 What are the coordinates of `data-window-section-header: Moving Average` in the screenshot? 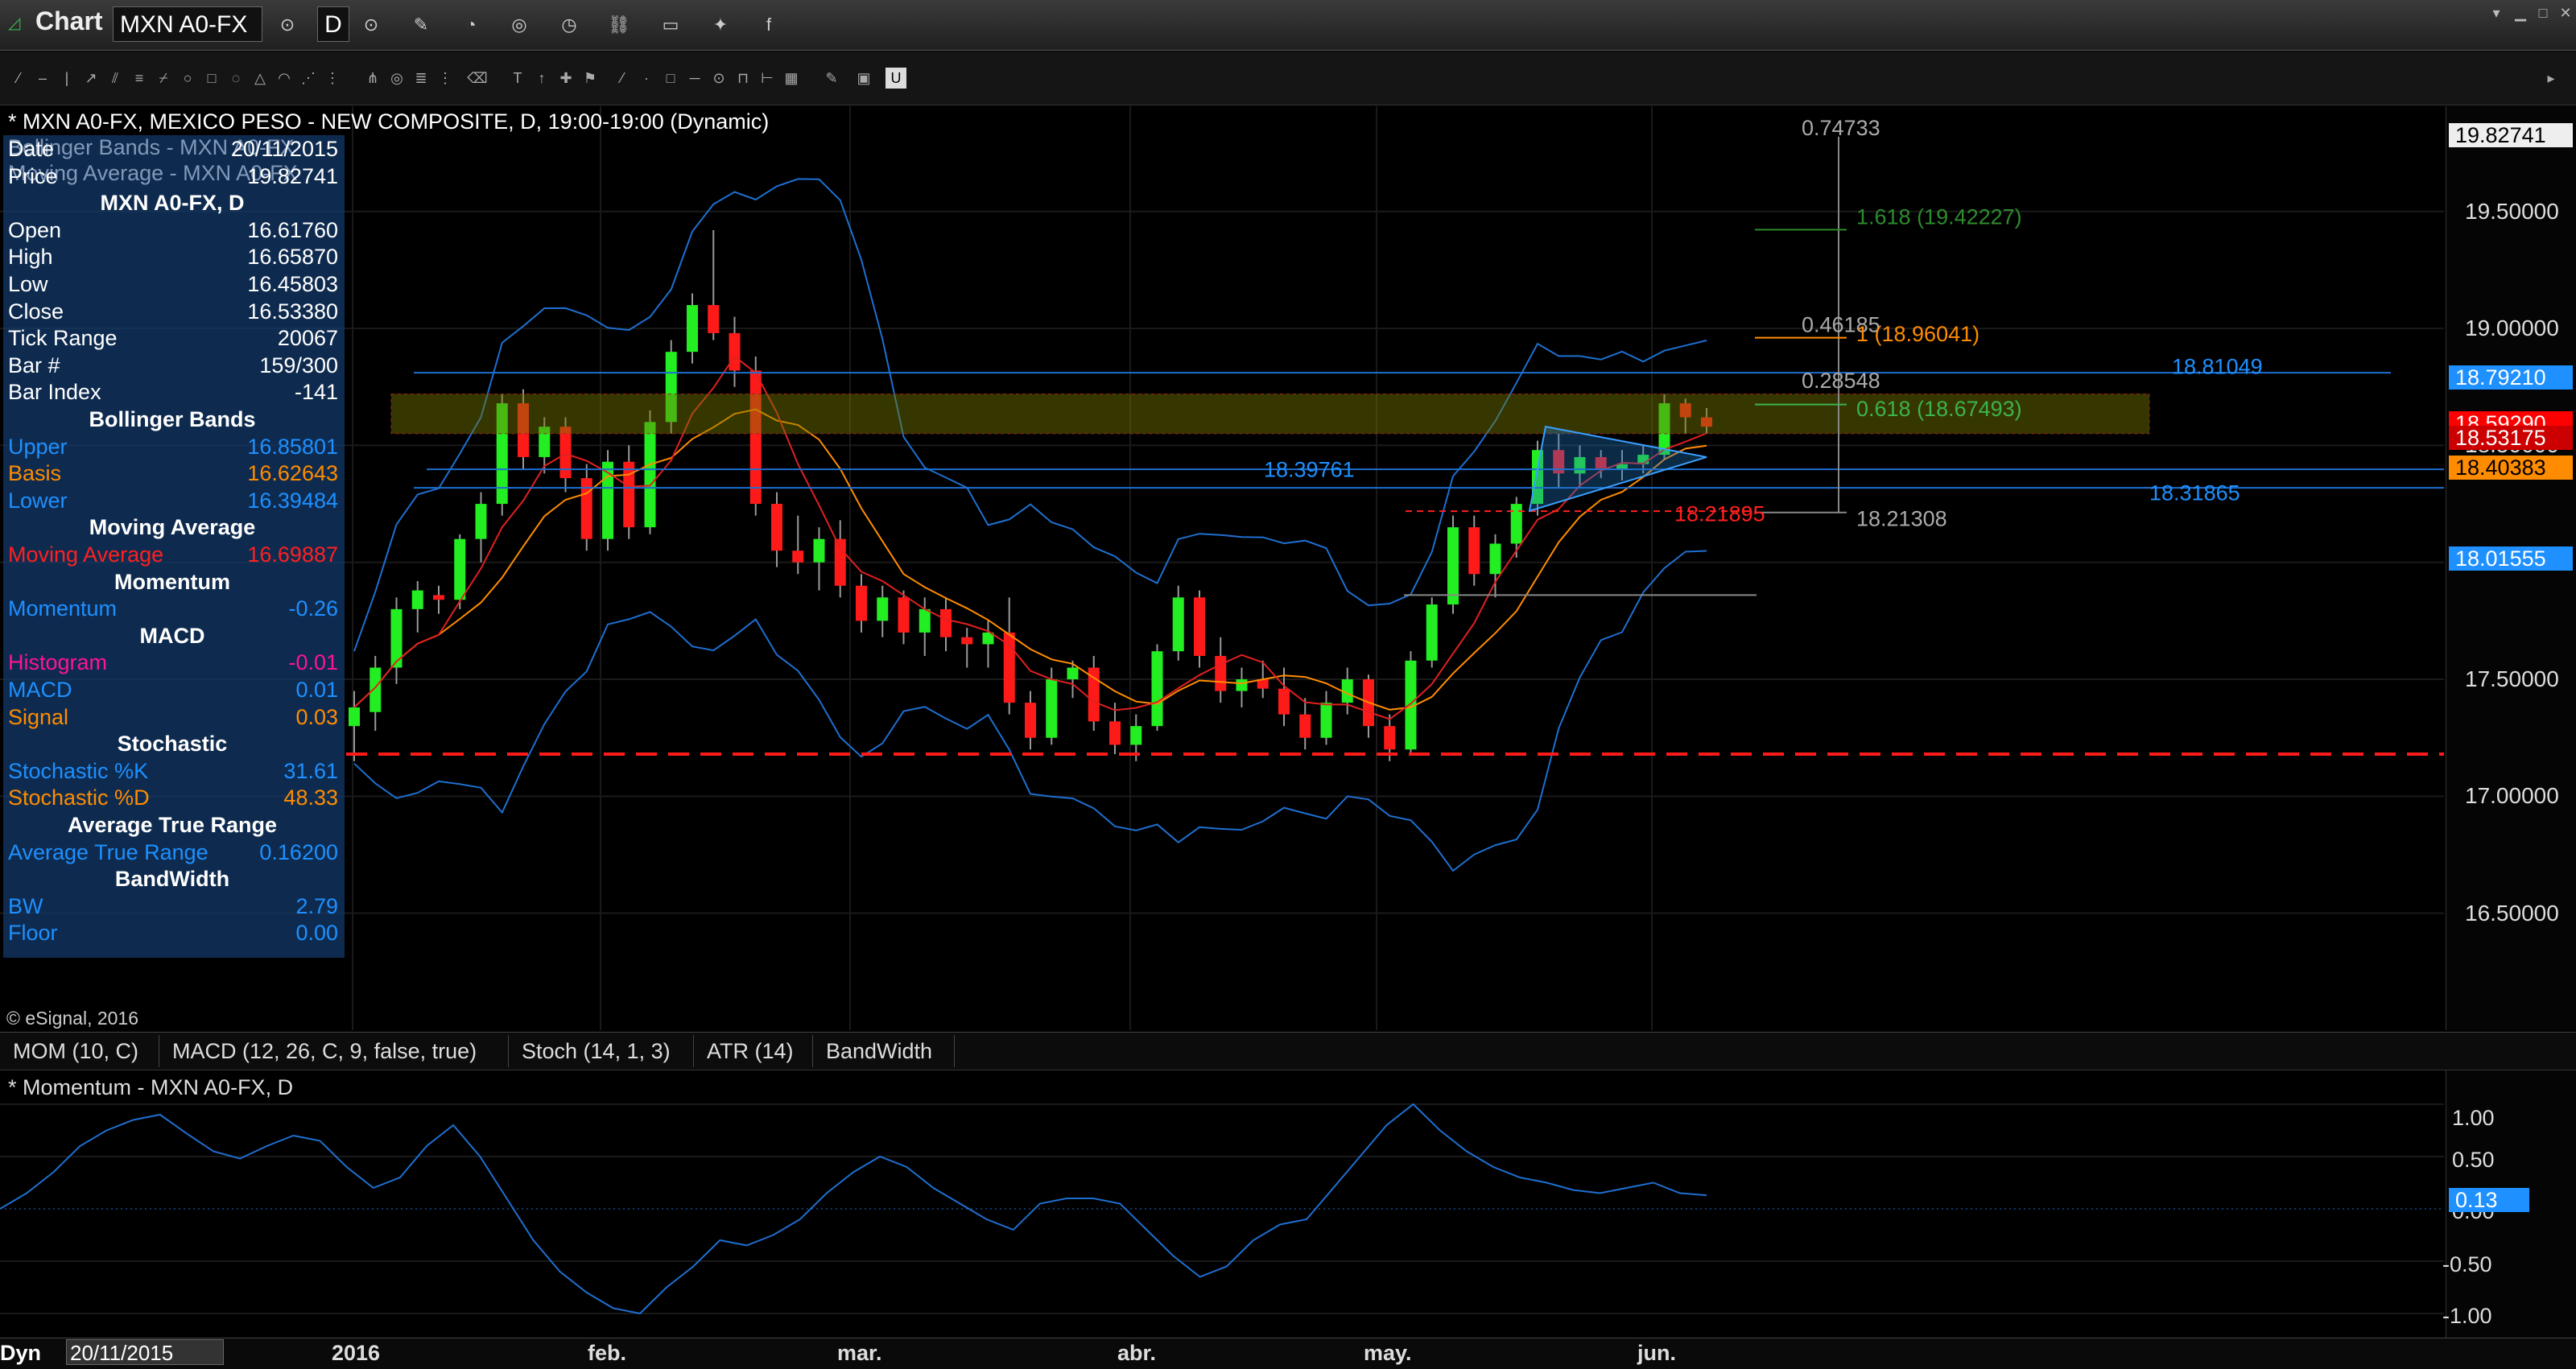 It's located at (172, 528).